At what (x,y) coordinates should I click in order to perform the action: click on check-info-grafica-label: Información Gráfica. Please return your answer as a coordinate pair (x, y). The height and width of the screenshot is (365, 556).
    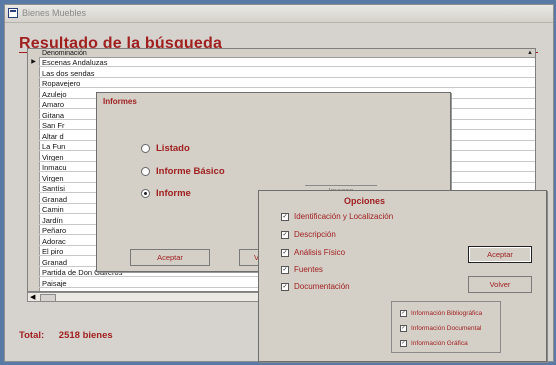
    Looking at the image, I should click on (439, 344).